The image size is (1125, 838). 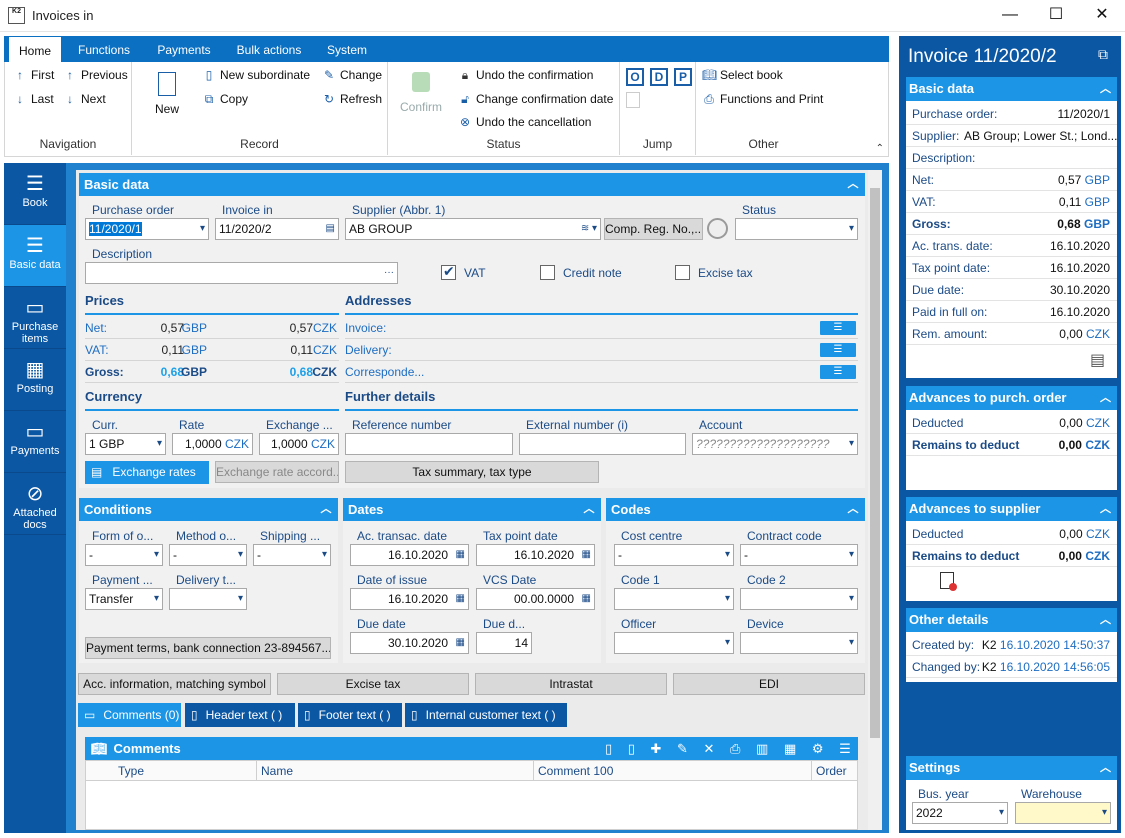 I want to click on tab-footer-text: ▯ Footer text ( ), so click(x=350, y=715).